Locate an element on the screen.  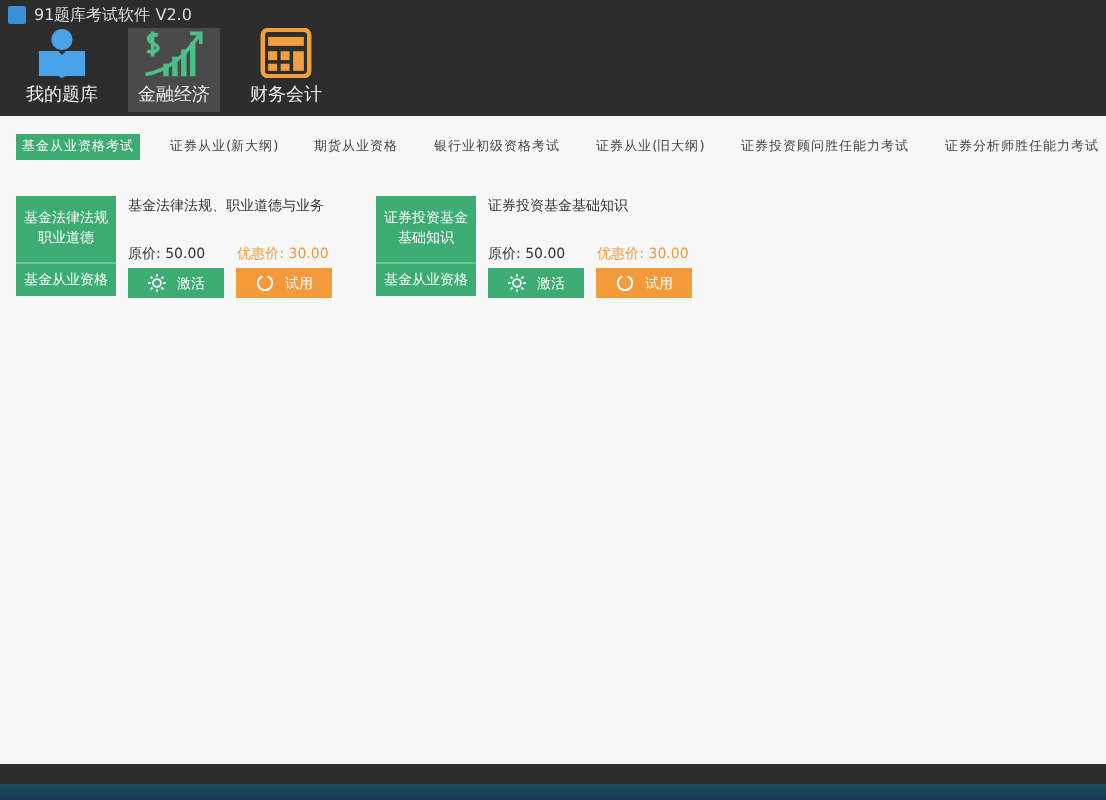
app-logo-icon is located at coordinates (17, 14).